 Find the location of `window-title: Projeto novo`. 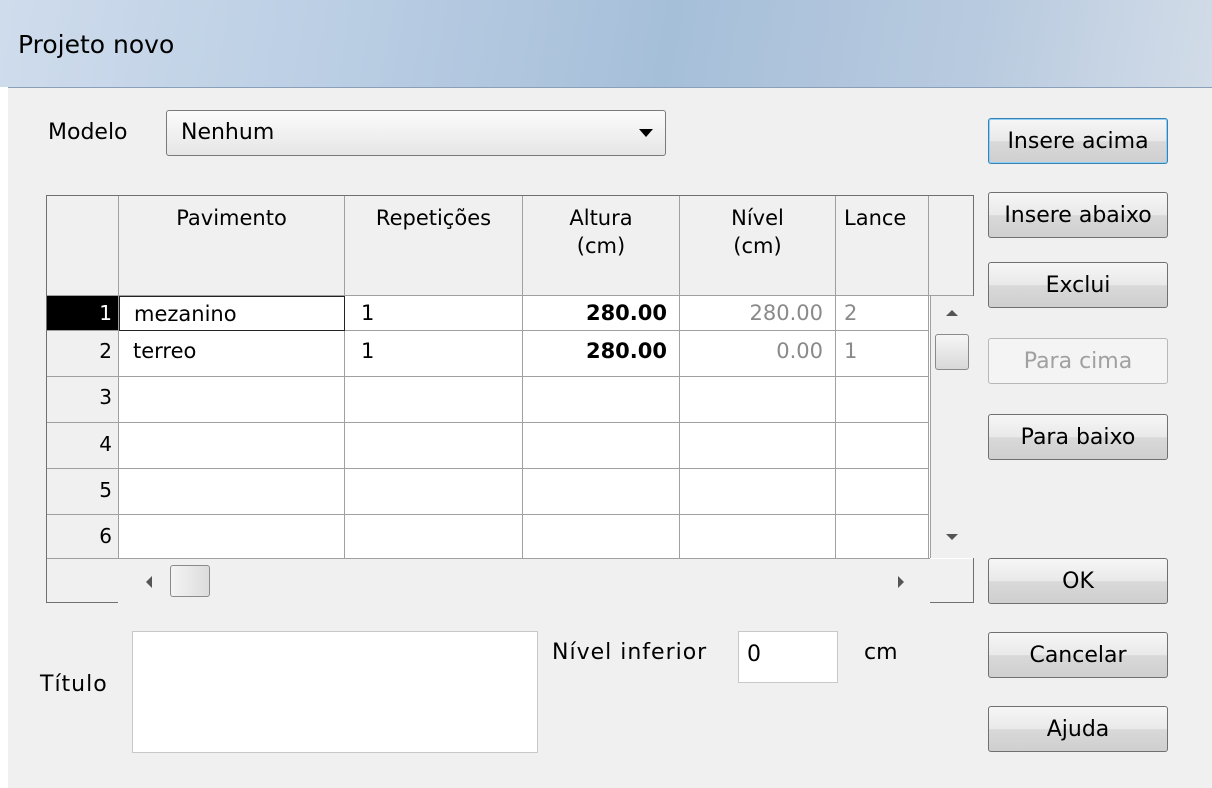

window-title: Projeto novo is located at coordinates (96, 44).